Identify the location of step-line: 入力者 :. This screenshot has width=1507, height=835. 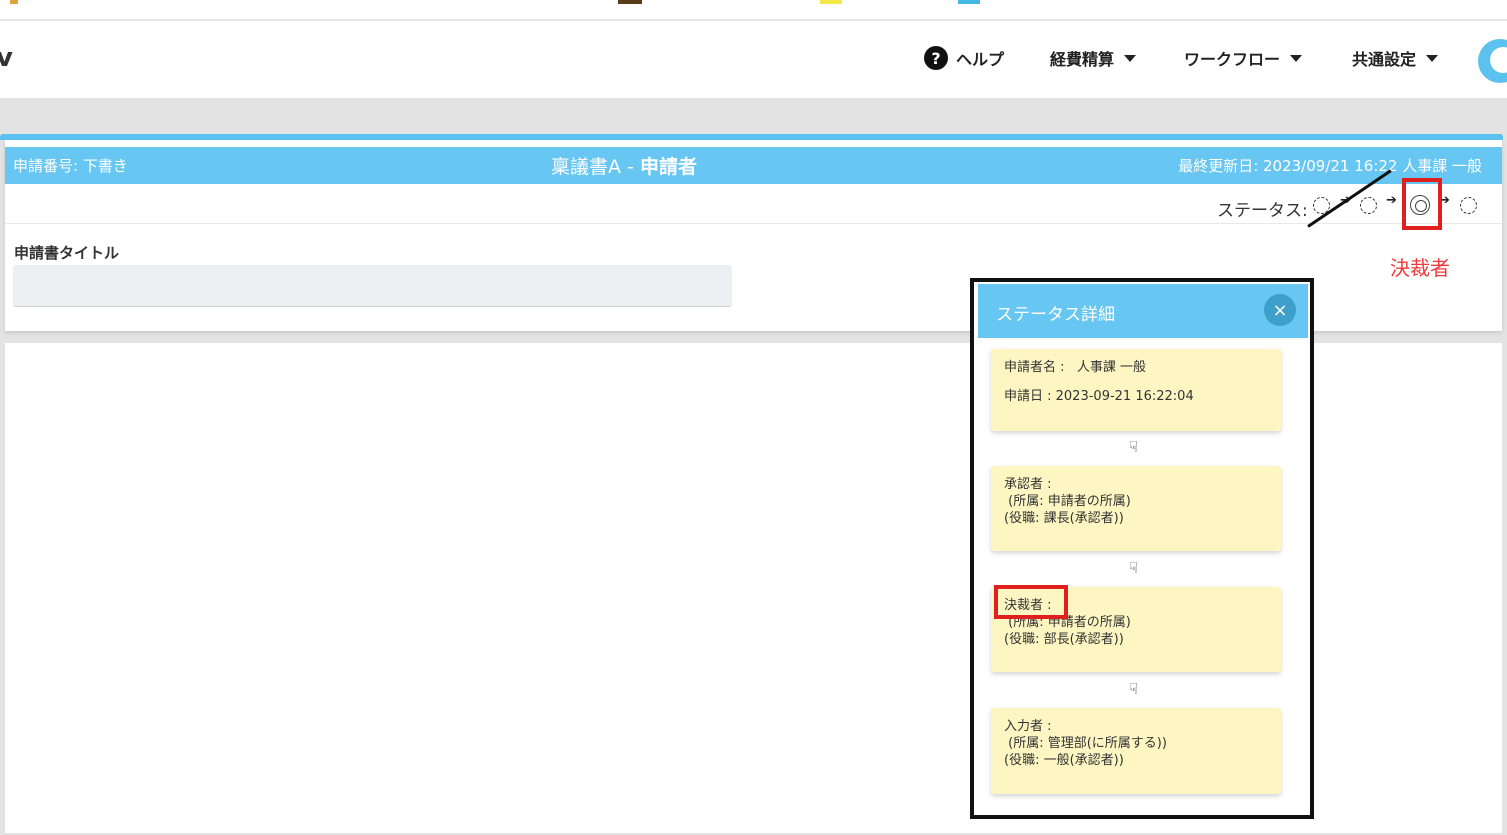
(1028, 726).